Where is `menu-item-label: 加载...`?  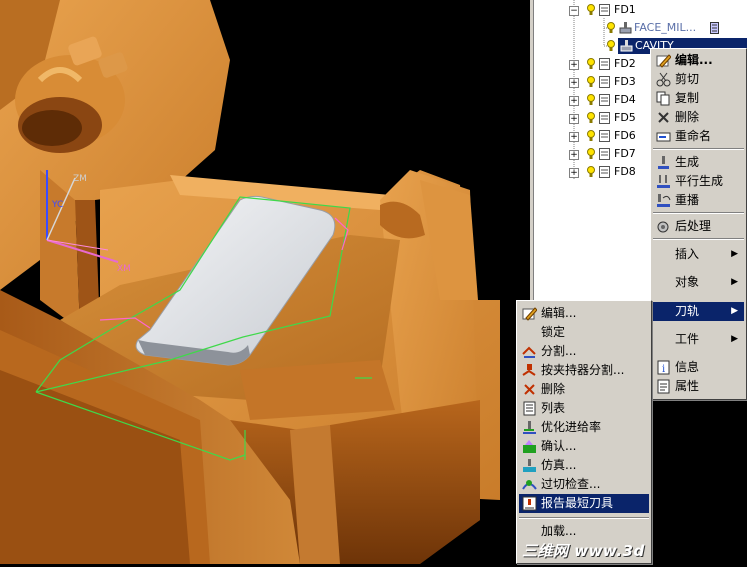 menu-item-label: 加载... is located at coordinates (559, 531).